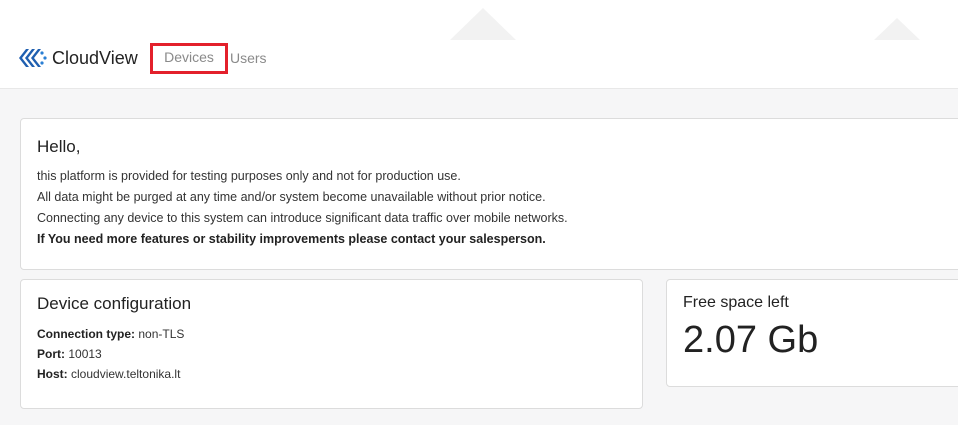 This screenshot has width=958, height=425. What do you see at coordinates (86, 334) in the screenshot?
I see `connection-type-label: Connection type:` at bounding box center [86, 334].